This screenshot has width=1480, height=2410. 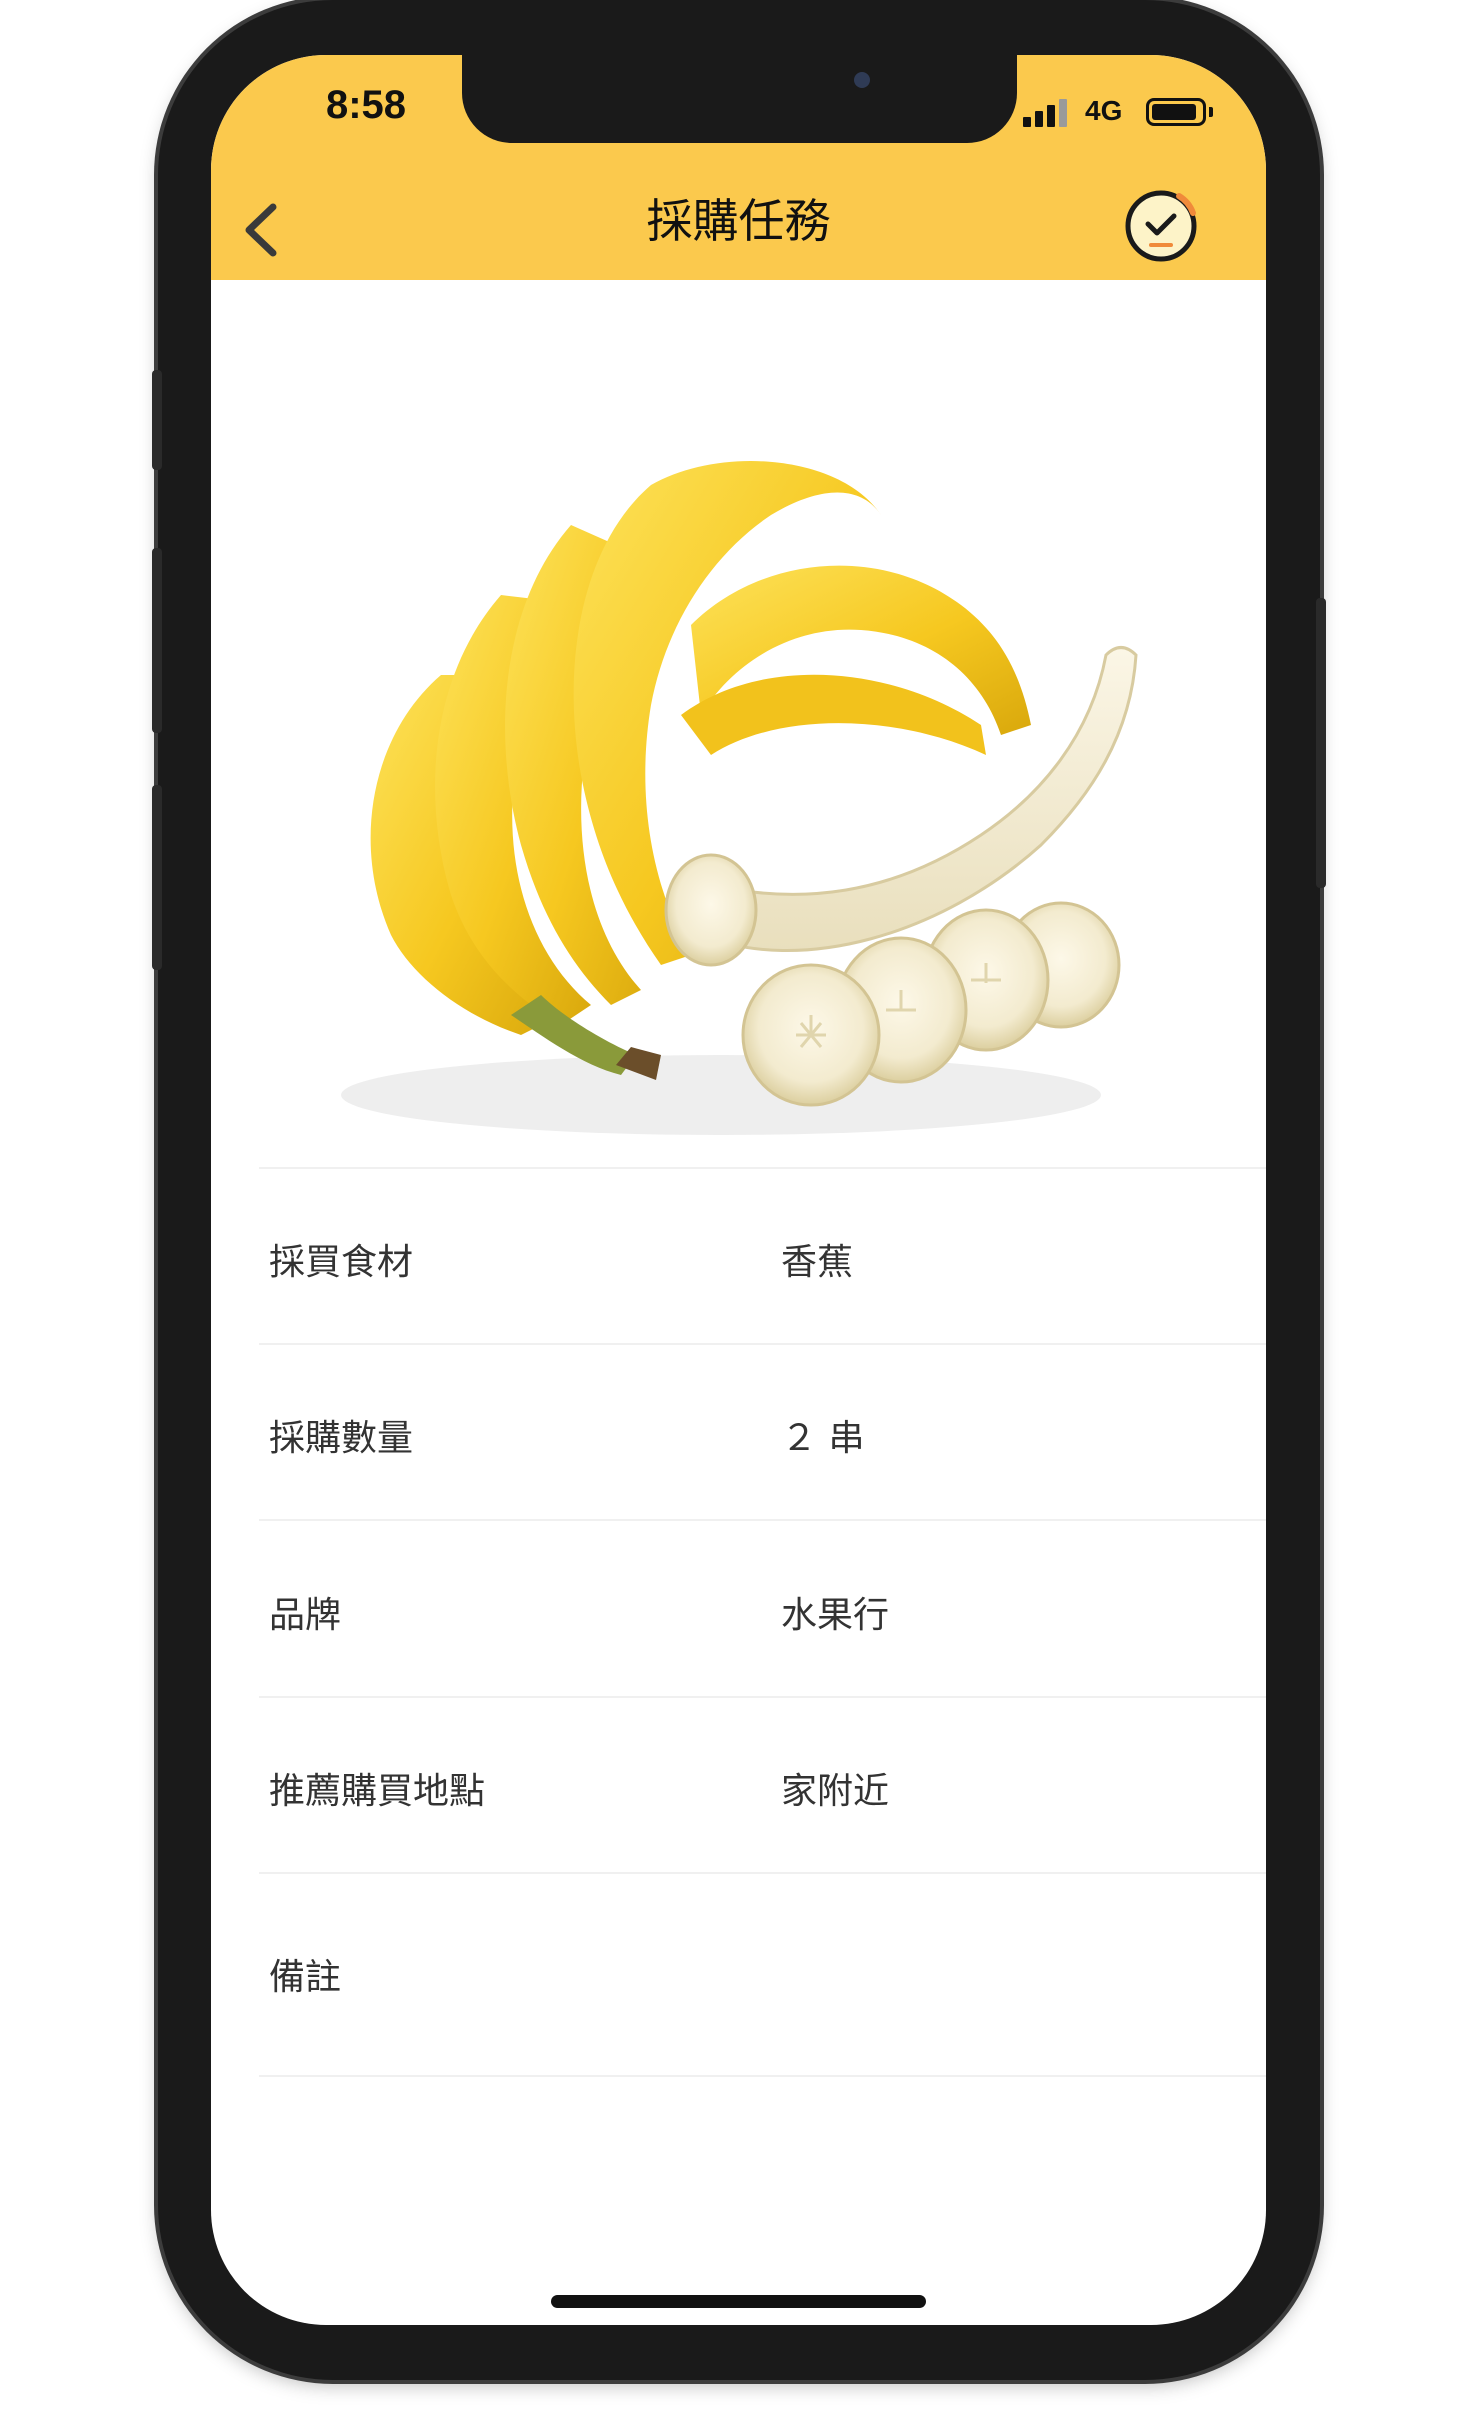 What do you see at coordinates (762, 1256) in the screenshot?
I see `detail-row-ingredient: 採買食材 香蕉` at bounding box center [762, 1256].